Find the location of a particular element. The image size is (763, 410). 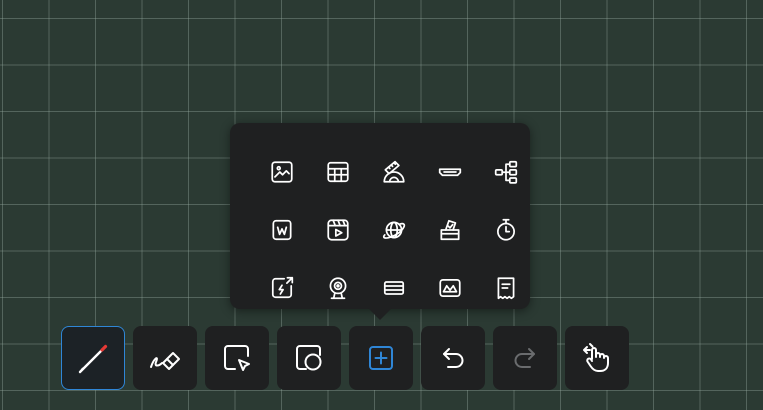

insert-word-doc-button is located at coordinates (282, 230).